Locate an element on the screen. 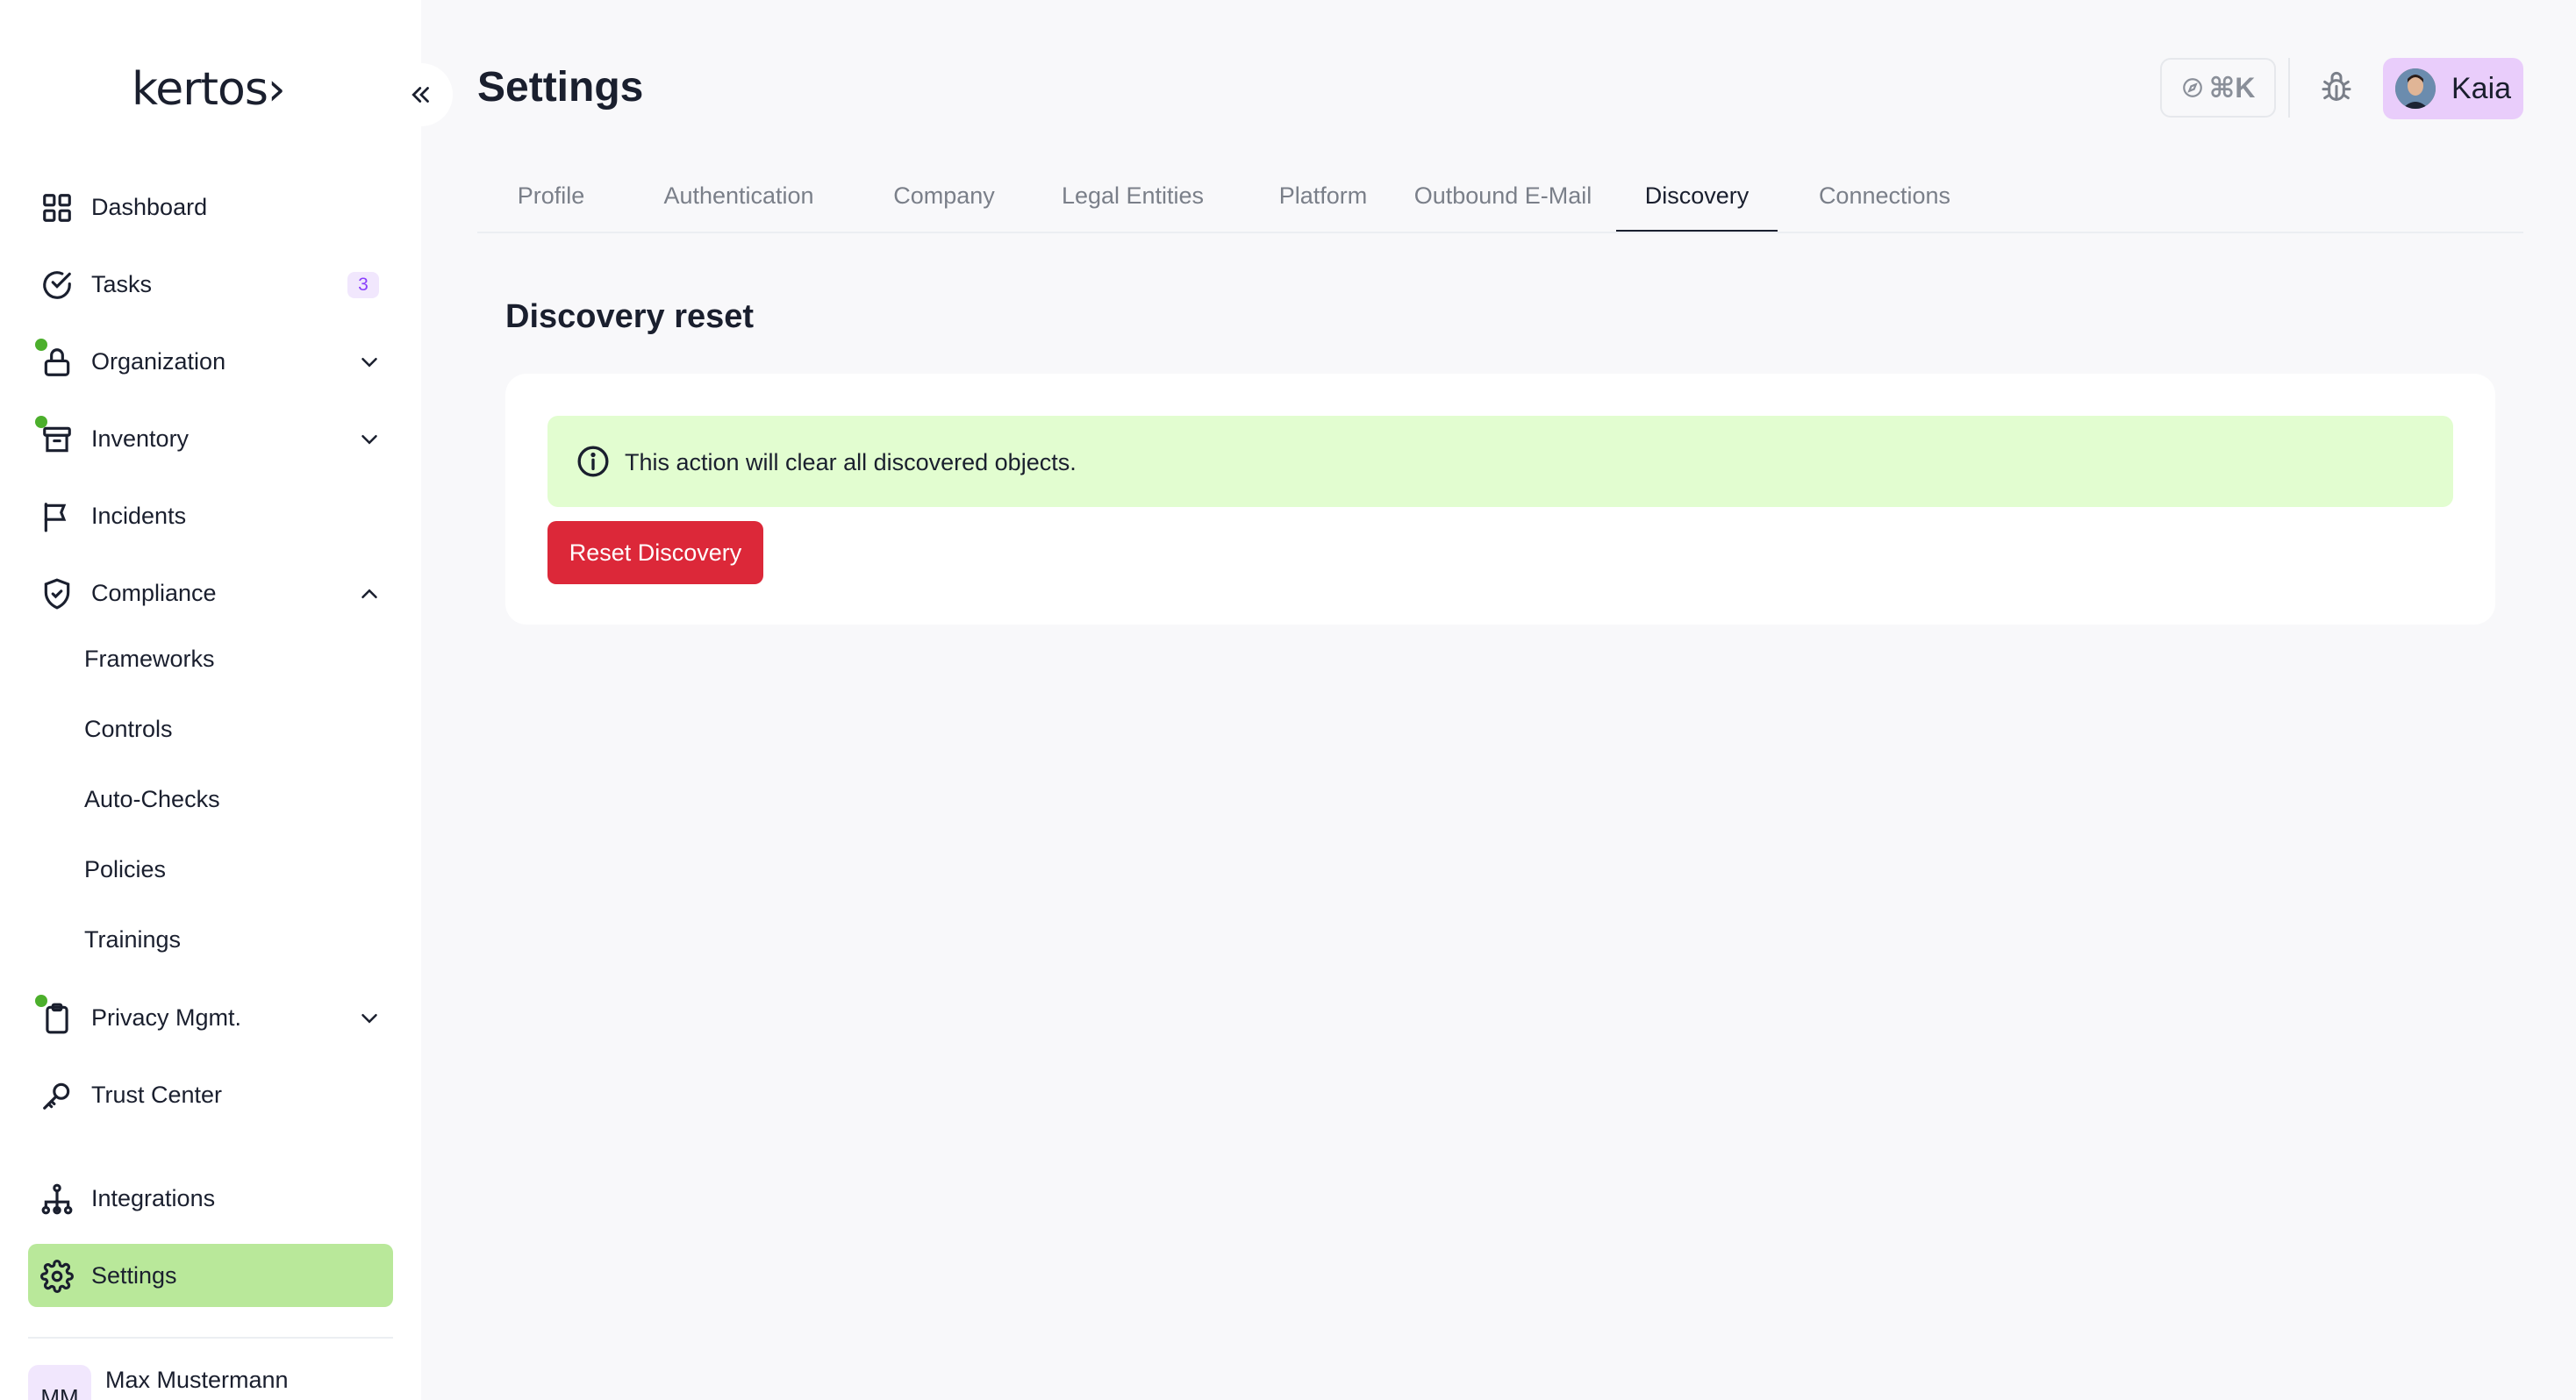 This screenshot has width=2576, height=1400. sidebar-item-incidents: Incidents is located at coordinates (210, 515).